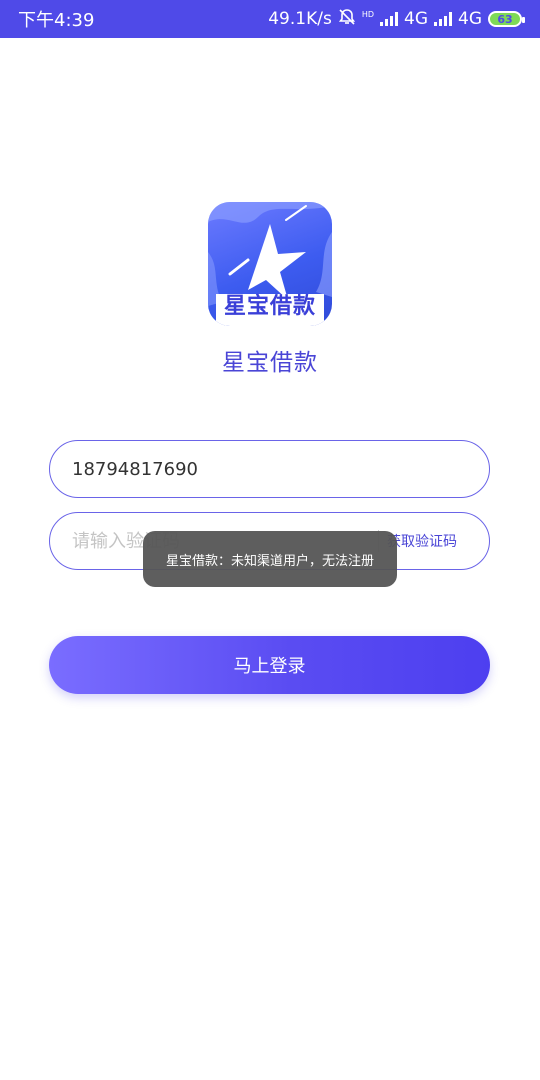  Describe the element at coordinates (416, 19) in the screenshot. I see `network-type-1: 4G` at that location.